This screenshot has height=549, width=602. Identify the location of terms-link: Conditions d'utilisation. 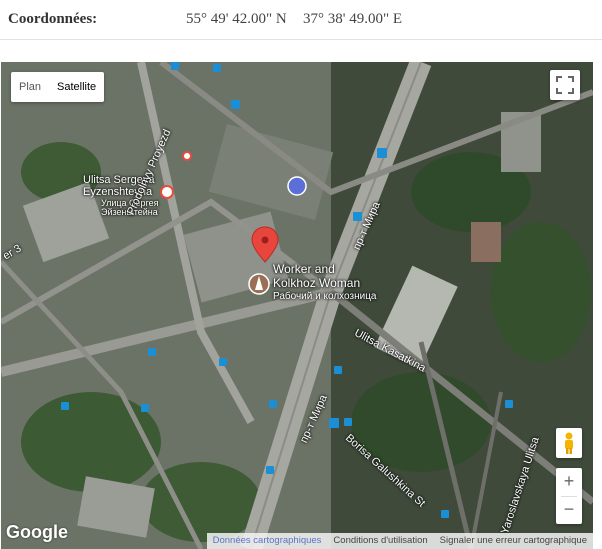
(380, 541).